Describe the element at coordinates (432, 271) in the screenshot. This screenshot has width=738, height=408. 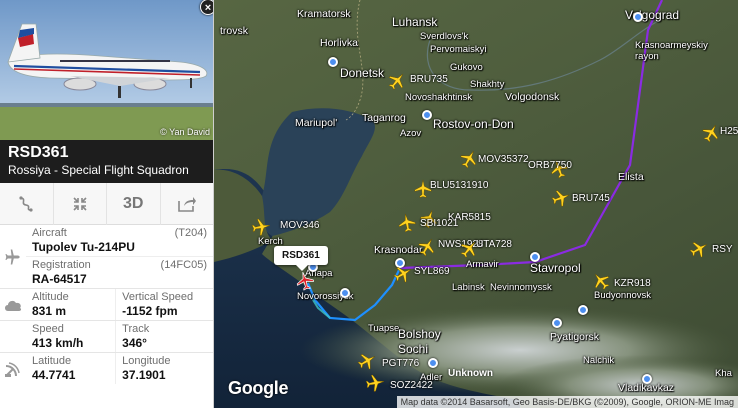
I see `flight-callsign-label: SYL869` at that location.